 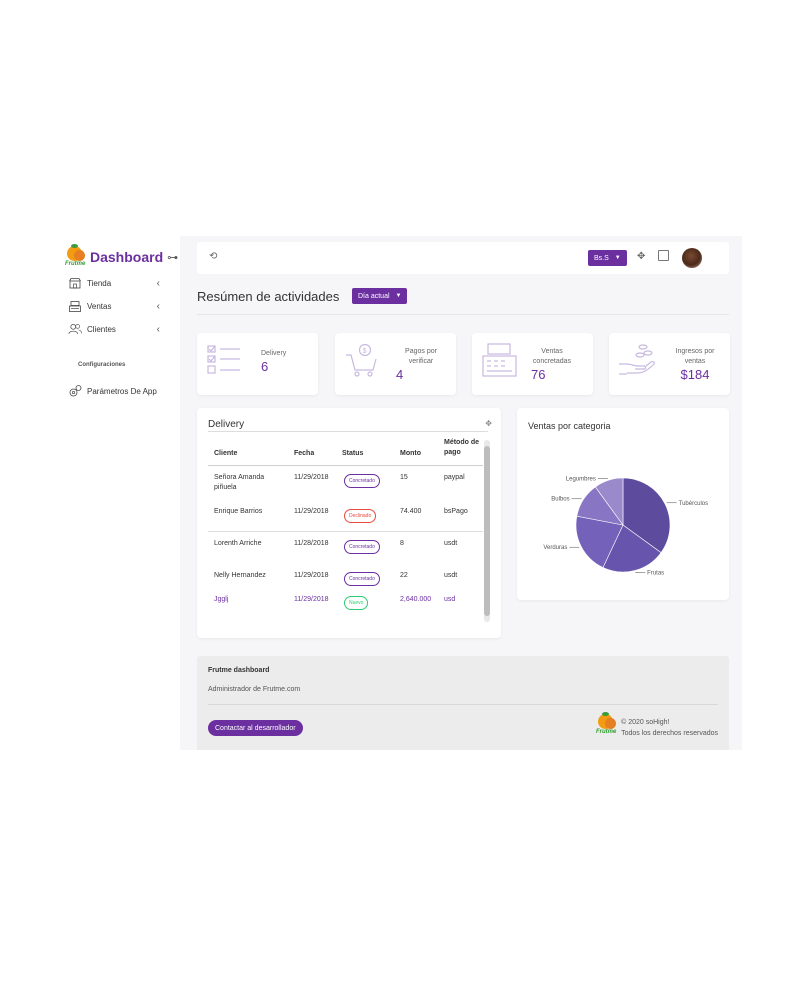 What do you see at coordinates (669, 364) in the screenshot?
I see `stat-card-ingresos: Ingresos por ventas $184` at bounding box center [669, 364].